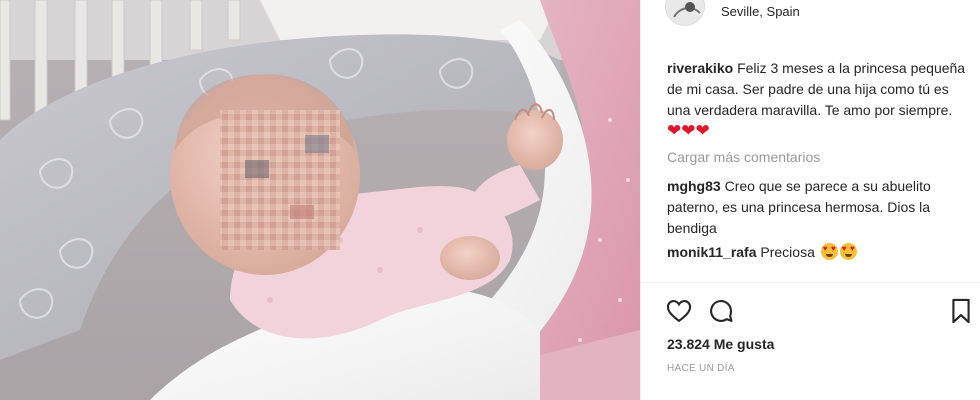  I want to click on like-count: 23.824 Me gusta, so click(720, 344).